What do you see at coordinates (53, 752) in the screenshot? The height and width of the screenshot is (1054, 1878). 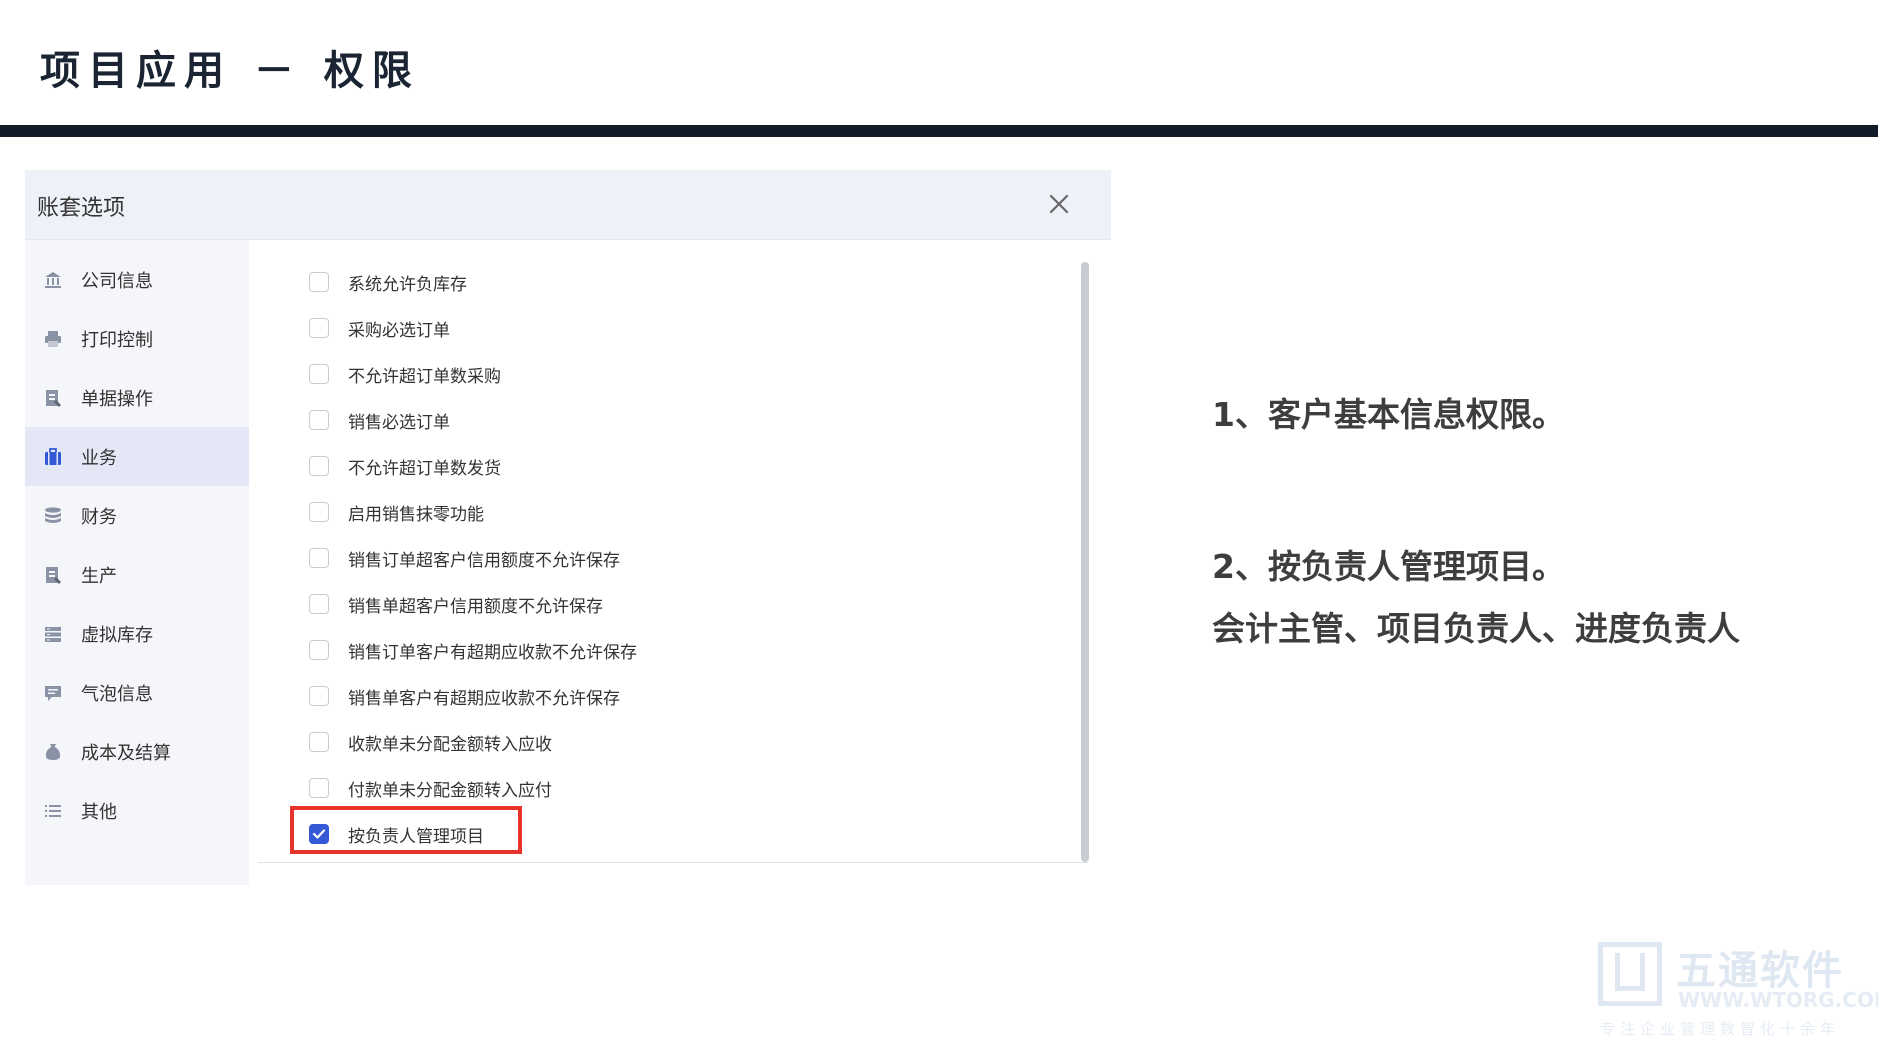 I see `money-bag-icon` at bounding box center [53, 752].